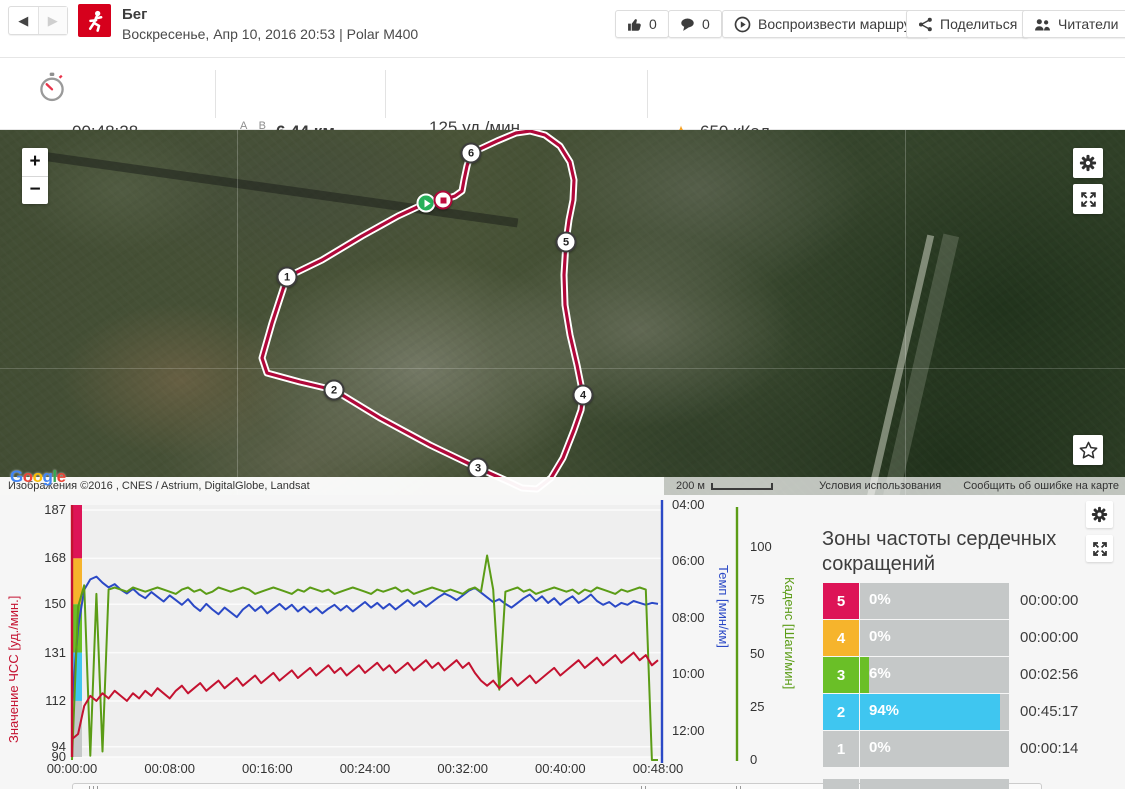 Image resolution: width=1125 pixels, height=789 pixels. What do you see at coordinates (38, 476) in the screenshot?
I see `google-logo: Google` at bounding box center [38, 476].